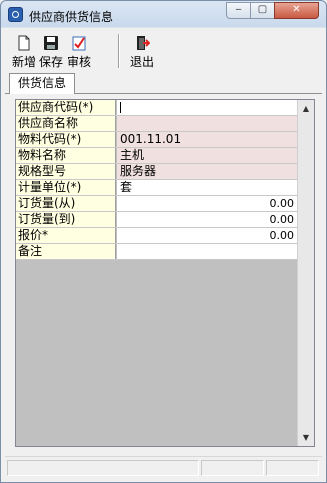  I want to click on table-row: 供应商代码(*), so click(156, 108).